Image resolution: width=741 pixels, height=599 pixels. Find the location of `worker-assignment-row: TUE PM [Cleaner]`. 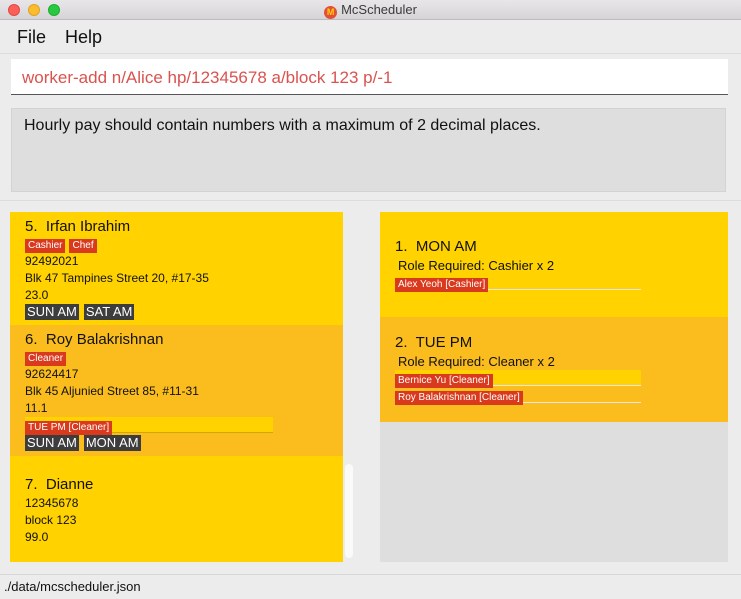

worker-assignment-row: TUE PM [Cleaner] is located at coordinates (149, 426).